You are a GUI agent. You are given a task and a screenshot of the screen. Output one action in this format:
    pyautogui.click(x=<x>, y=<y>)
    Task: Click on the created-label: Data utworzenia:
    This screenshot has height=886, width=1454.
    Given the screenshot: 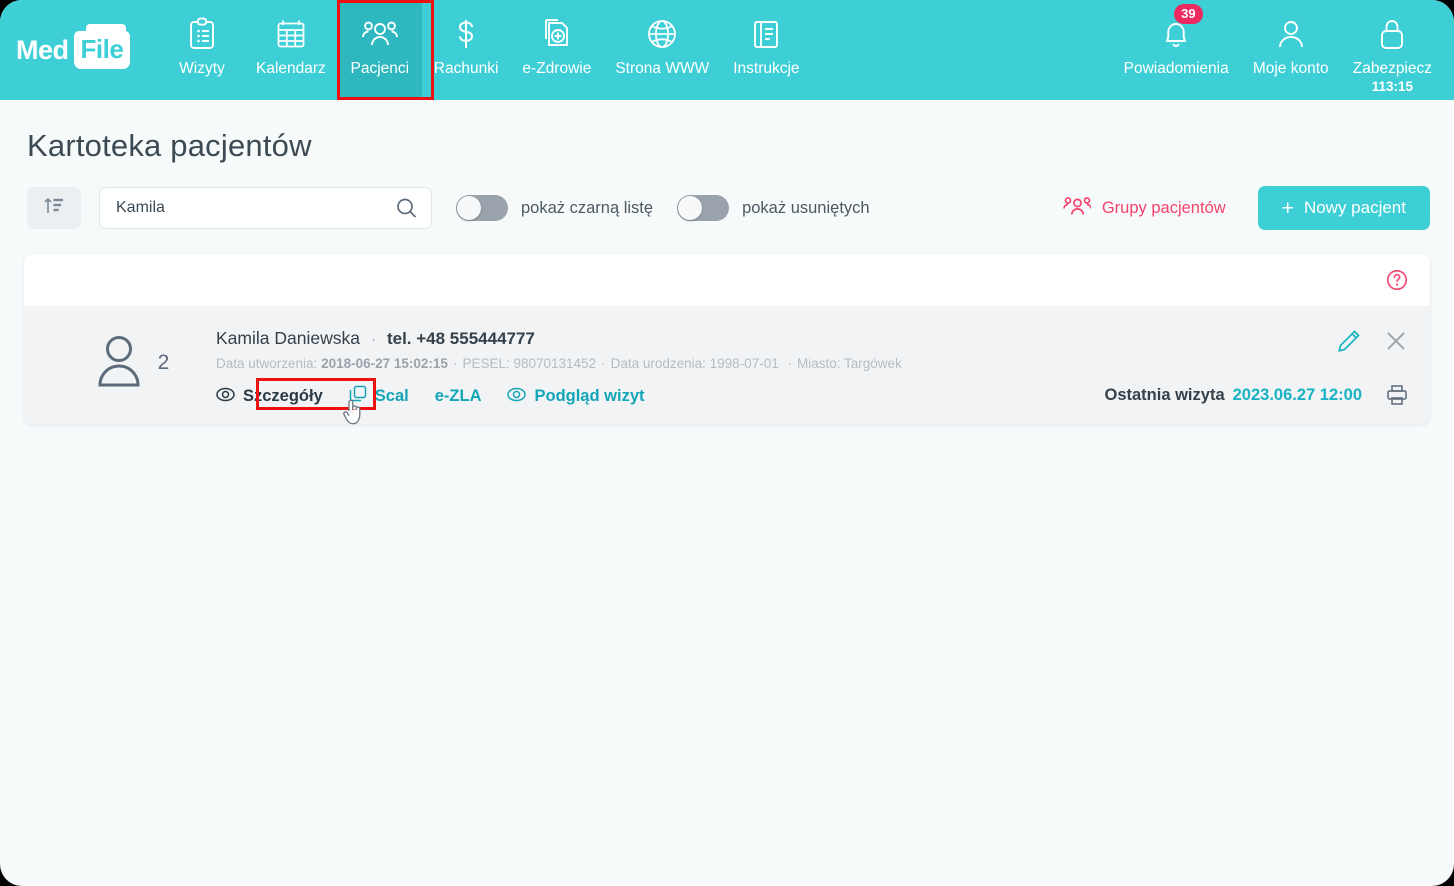 What is the action you would take?
    pyautogui.click(x=267, y=363)
    